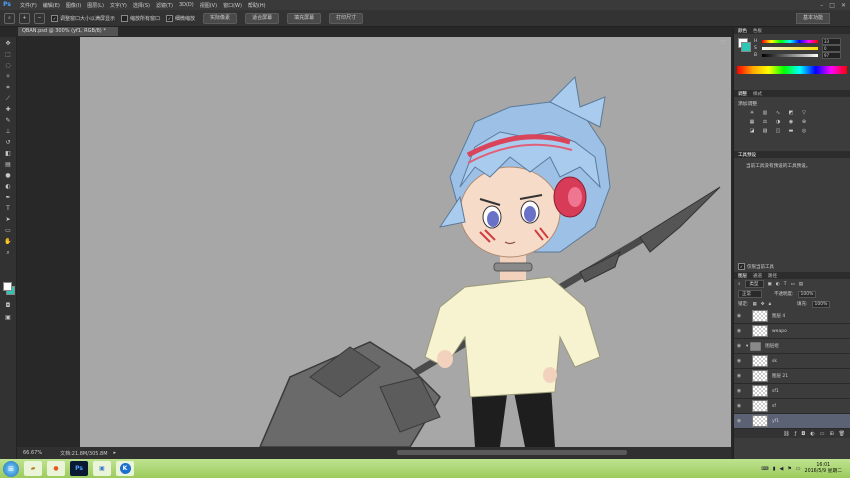  What do you see at coordinates (33, 468) in the screenshot?
I see `taskbar-app-file-manager: ▰` at bounding box center [33, 468].